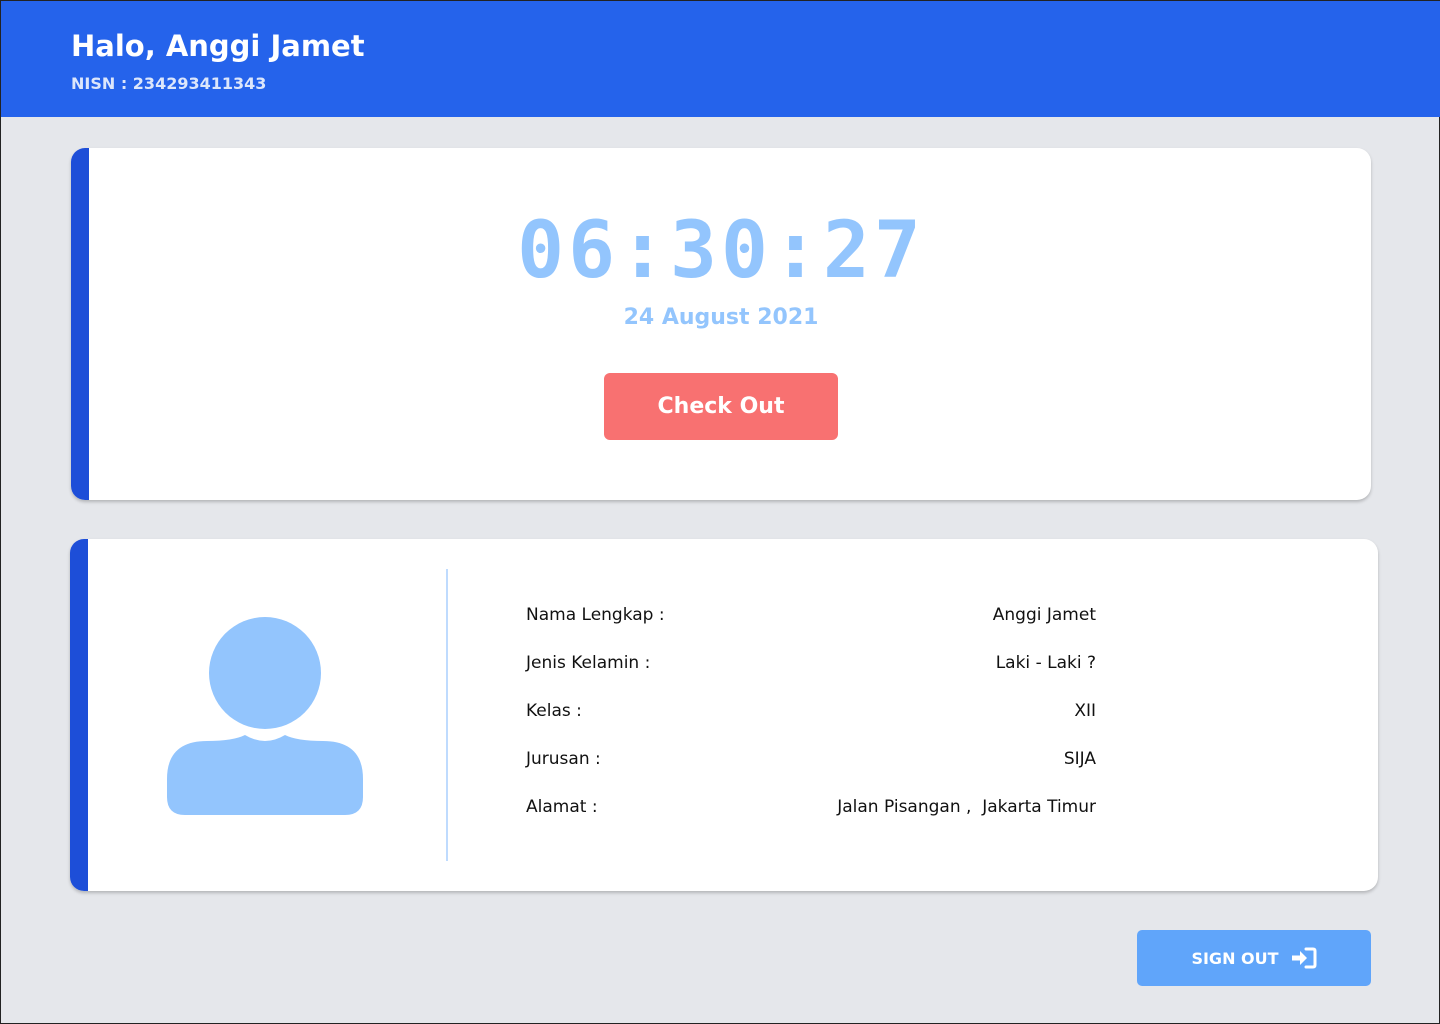 Image resolution: width=1440 pixels, height=1024 pixels. What do you see at coordinates (595, 615) in the screenshot?
I see `info-label: Nama Lengkap :` at bounding box center [595, 615].